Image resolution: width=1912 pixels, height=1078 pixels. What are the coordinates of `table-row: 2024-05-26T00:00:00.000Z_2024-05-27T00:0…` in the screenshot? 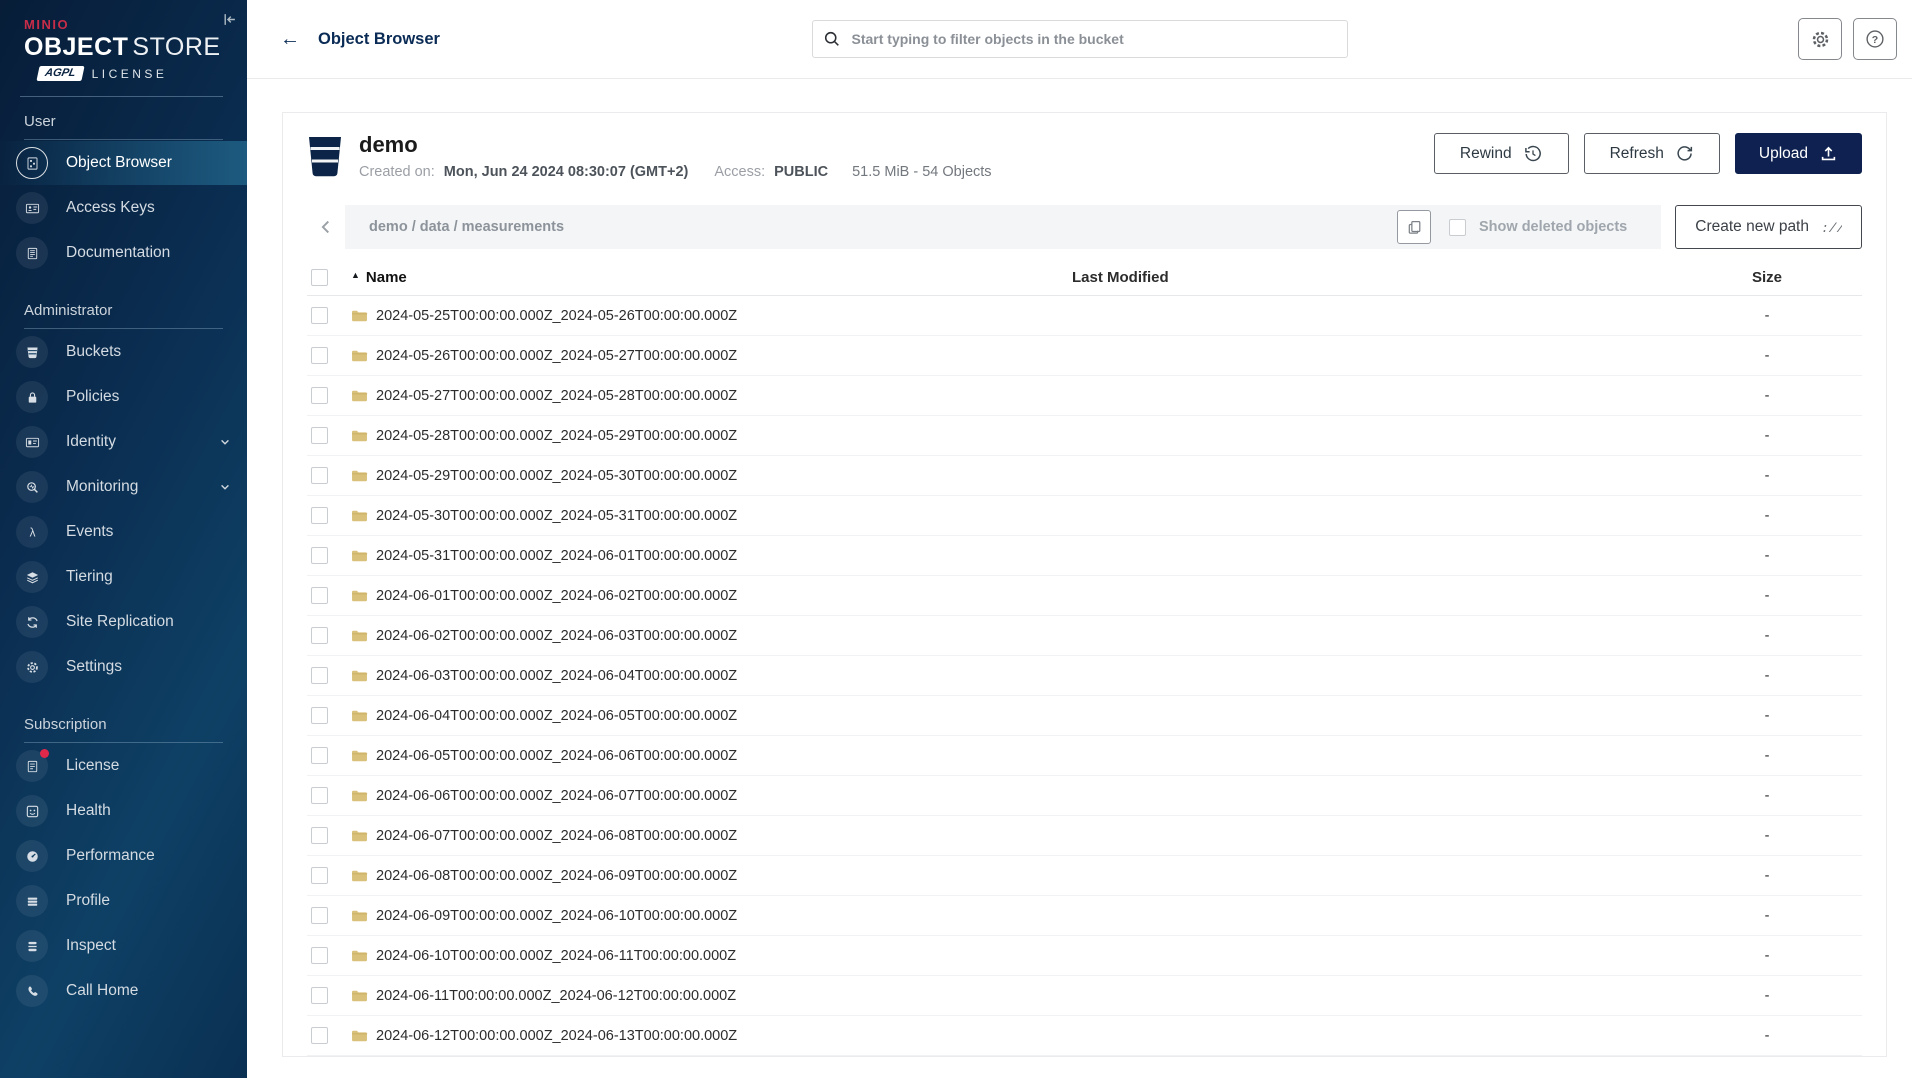 It's located at (1084, 356).